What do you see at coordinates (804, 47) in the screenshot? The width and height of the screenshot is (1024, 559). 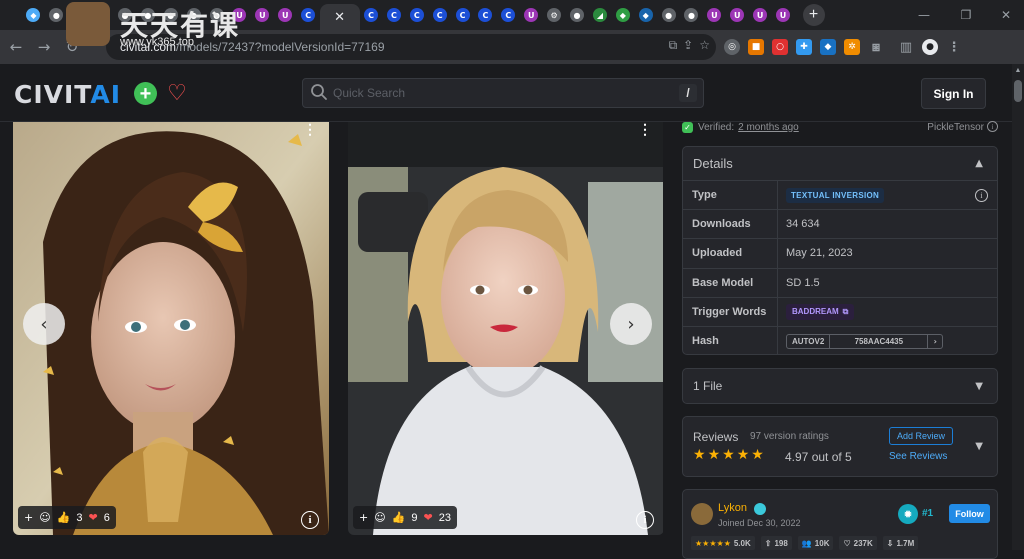 I see `extension-blue-icon: ✚` at bounding box center [804, 47].